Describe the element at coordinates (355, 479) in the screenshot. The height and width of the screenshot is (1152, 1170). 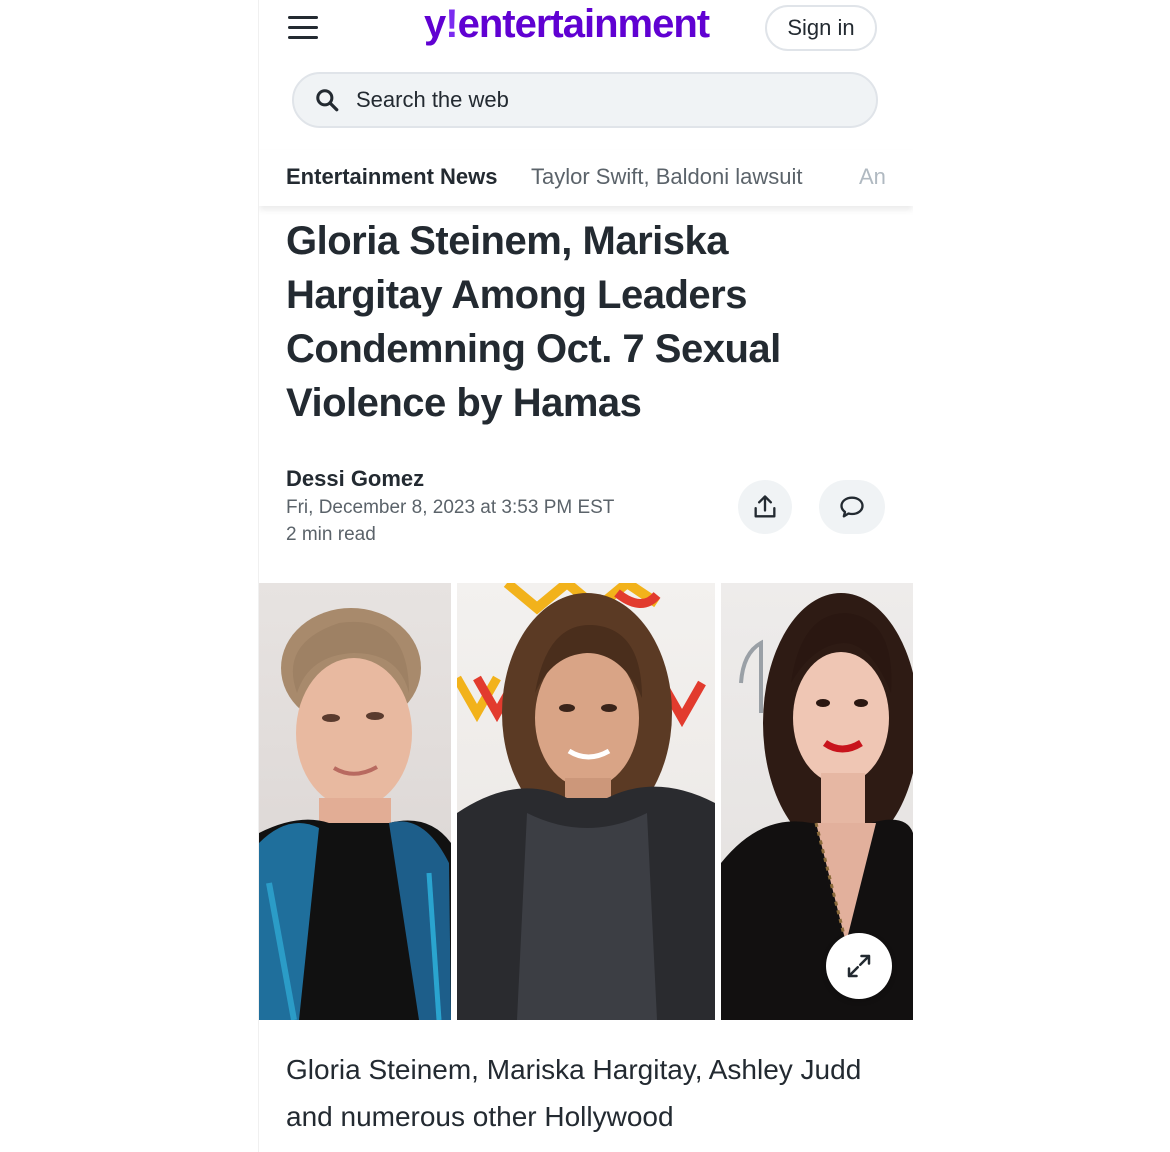
I see `author-name: Dessi Gomez` at that location.